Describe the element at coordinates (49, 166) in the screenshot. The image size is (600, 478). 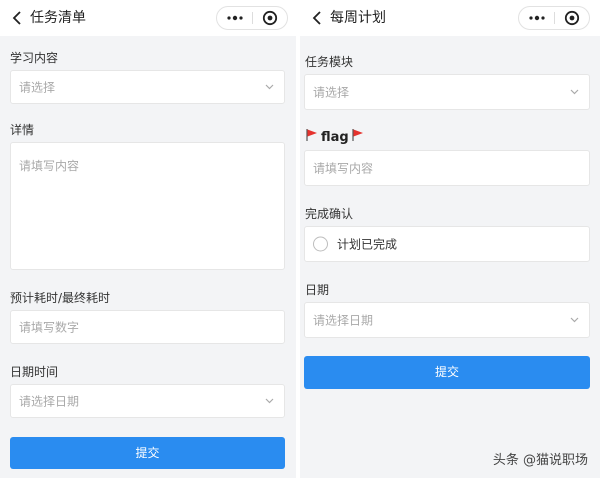
I see `detail-placeholder: 请填写内容` at that location.